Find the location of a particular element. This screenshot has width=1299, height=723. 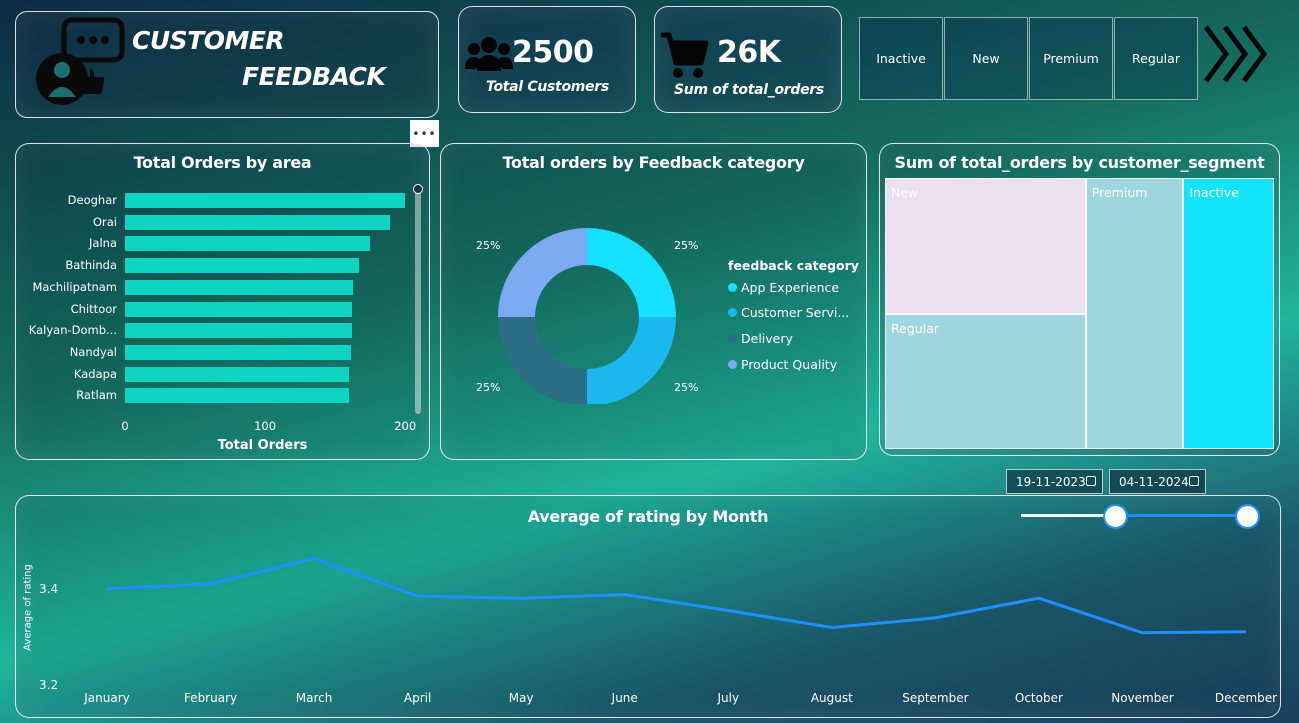

treemap-cell-regular: Regular is located at coordinates (985, 381).